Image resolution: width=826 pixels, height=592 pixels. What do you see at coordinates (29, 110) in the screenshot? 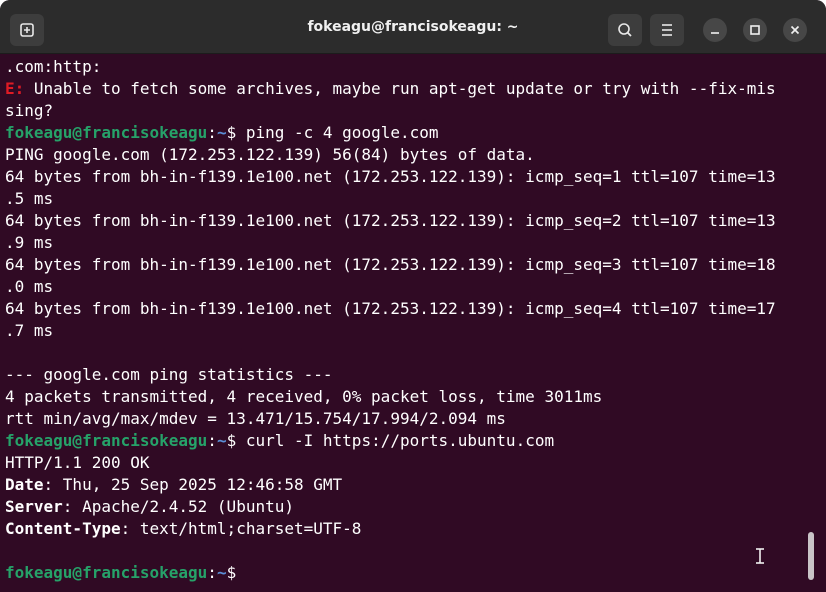
I see `output-text: sing?` at bounding box center [29, 110].